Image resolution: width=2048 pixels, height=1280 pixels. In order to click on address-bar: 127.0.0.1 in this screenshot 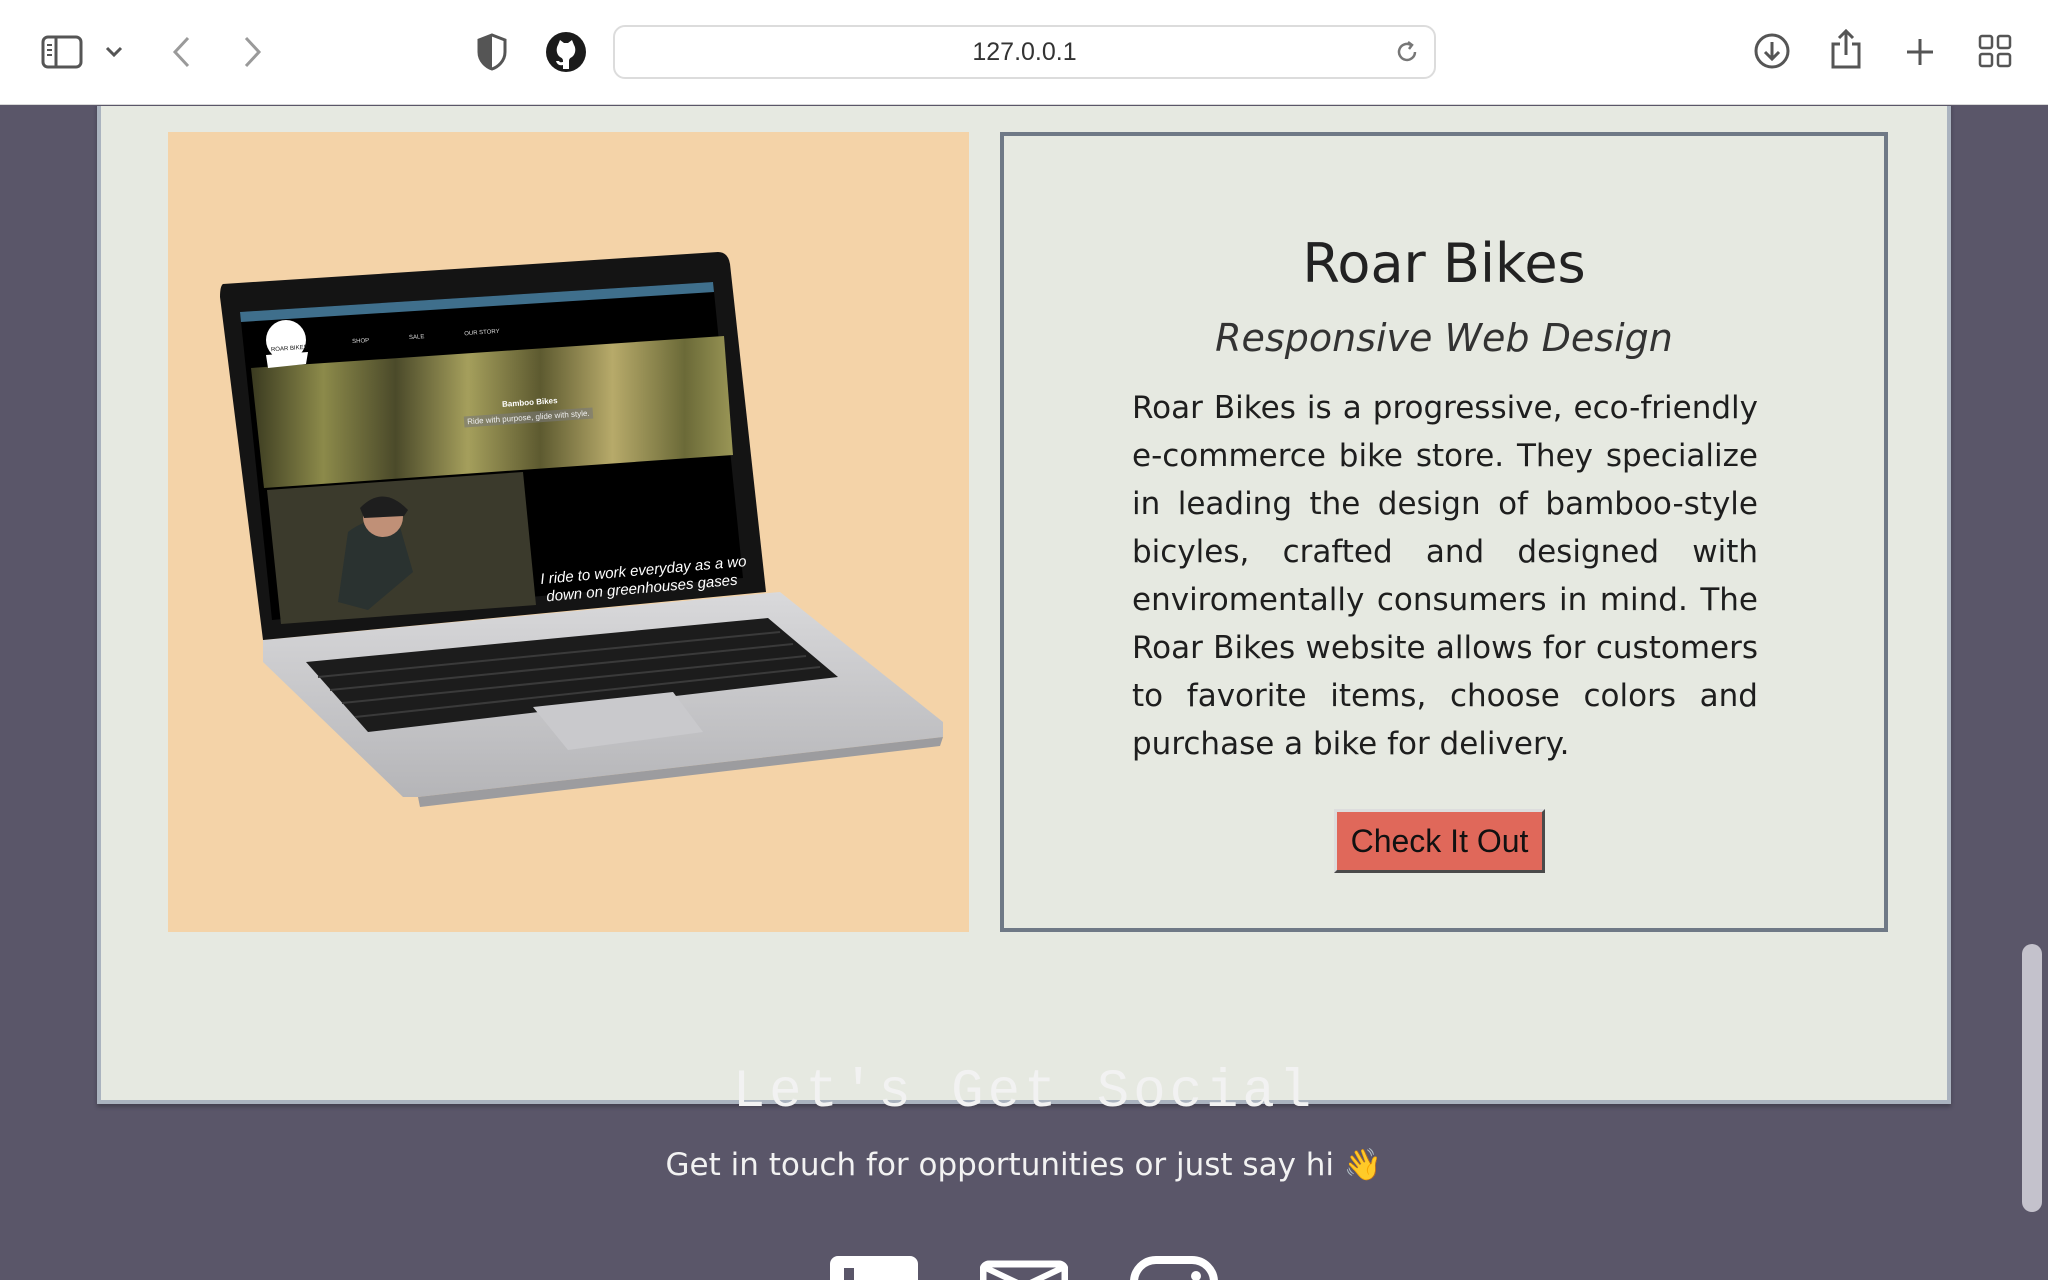, I will do `click(1024, 52)`.